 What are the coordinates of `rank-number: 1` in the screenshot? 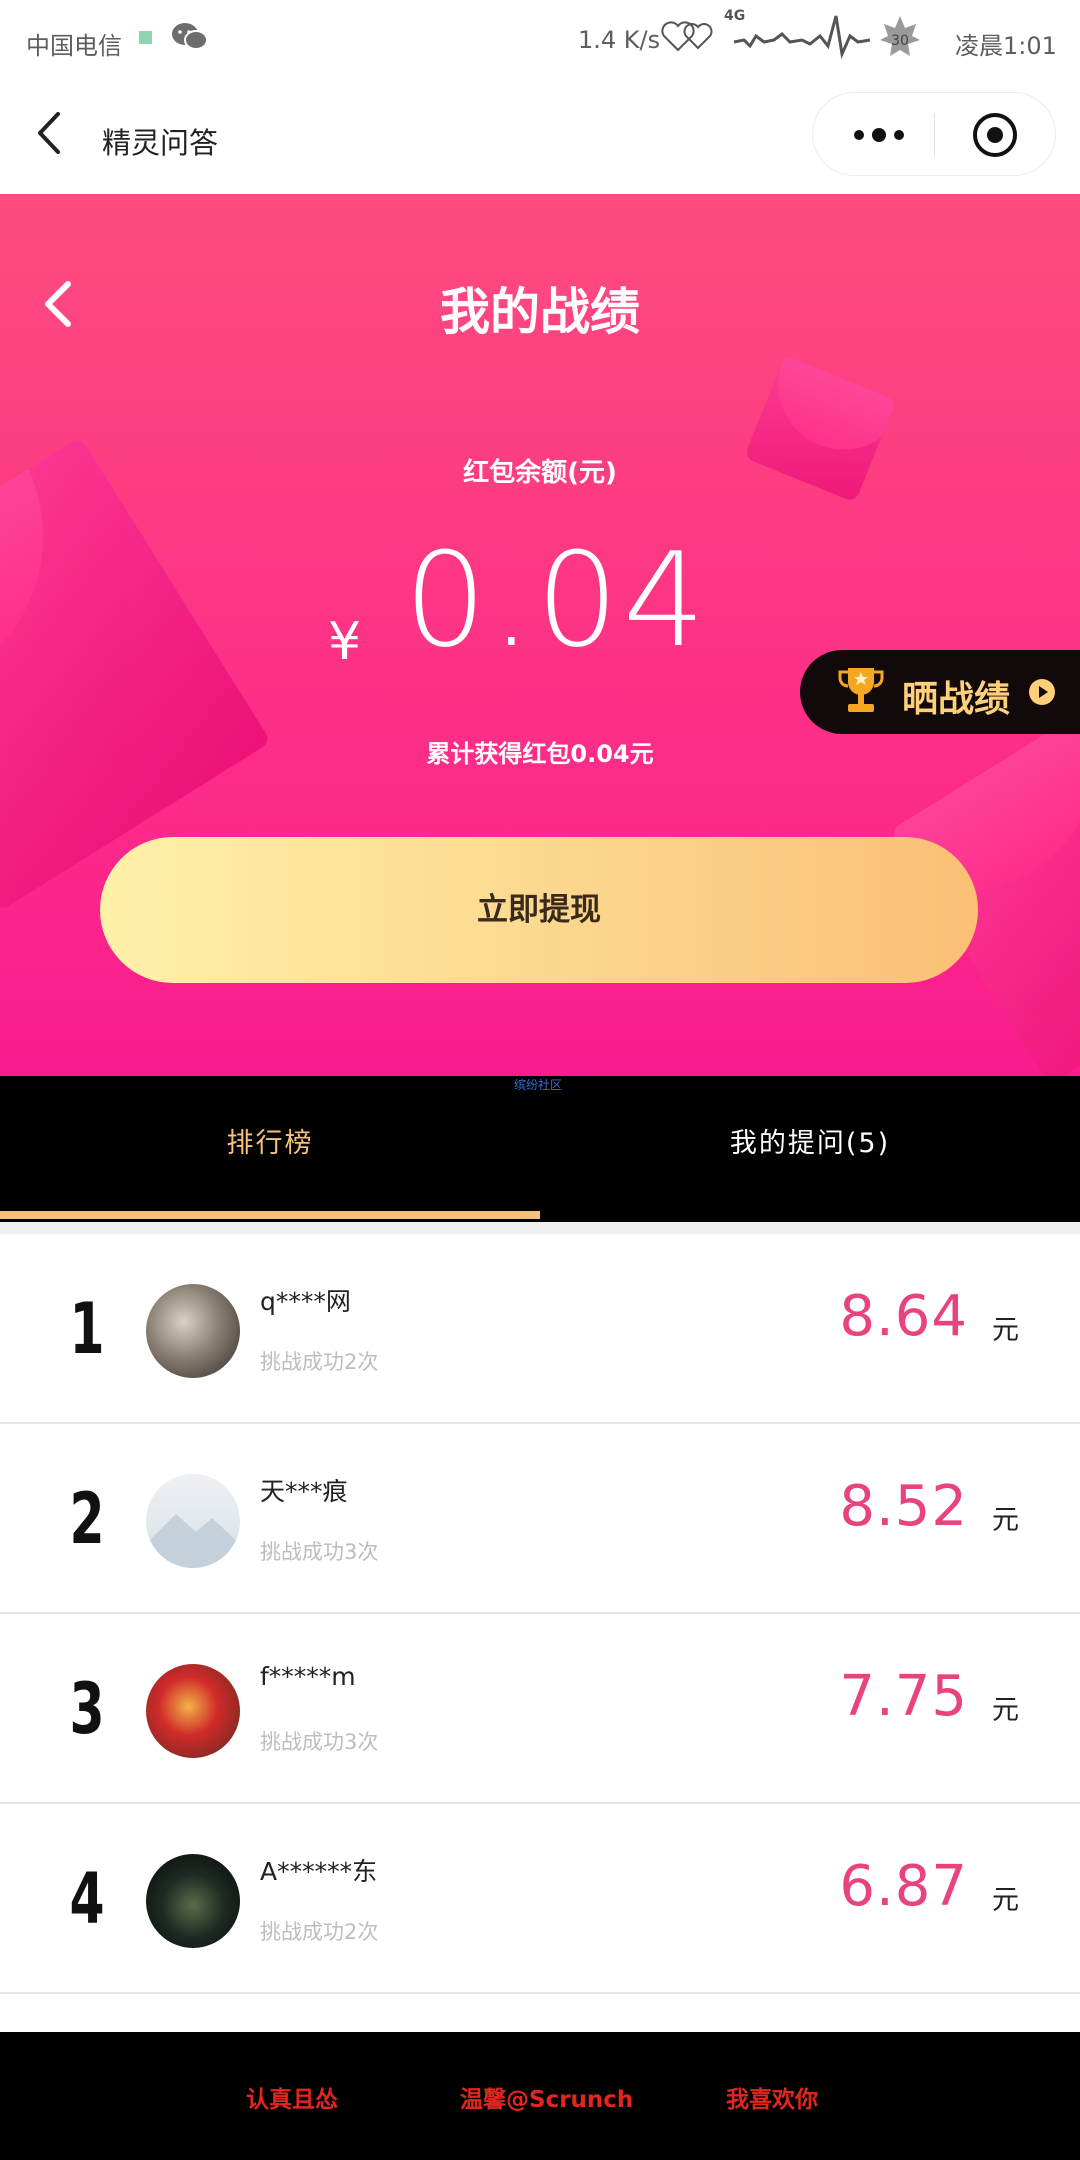 It's located at (87, 1329).